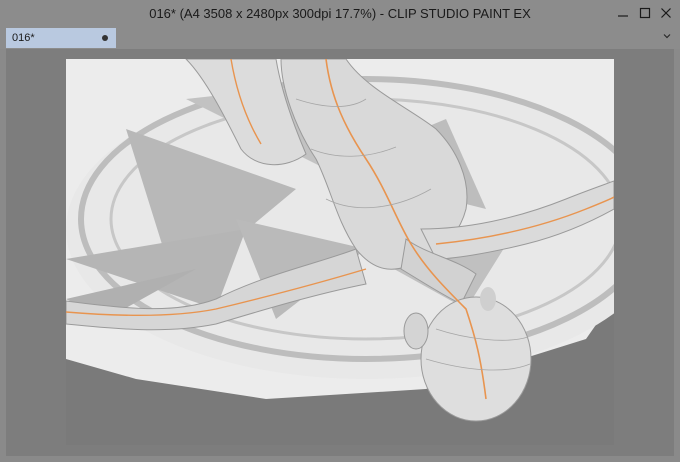  Describe the element at coordinates (23, 38) in the screenshot. I see `tab-label: 016*` at that location.